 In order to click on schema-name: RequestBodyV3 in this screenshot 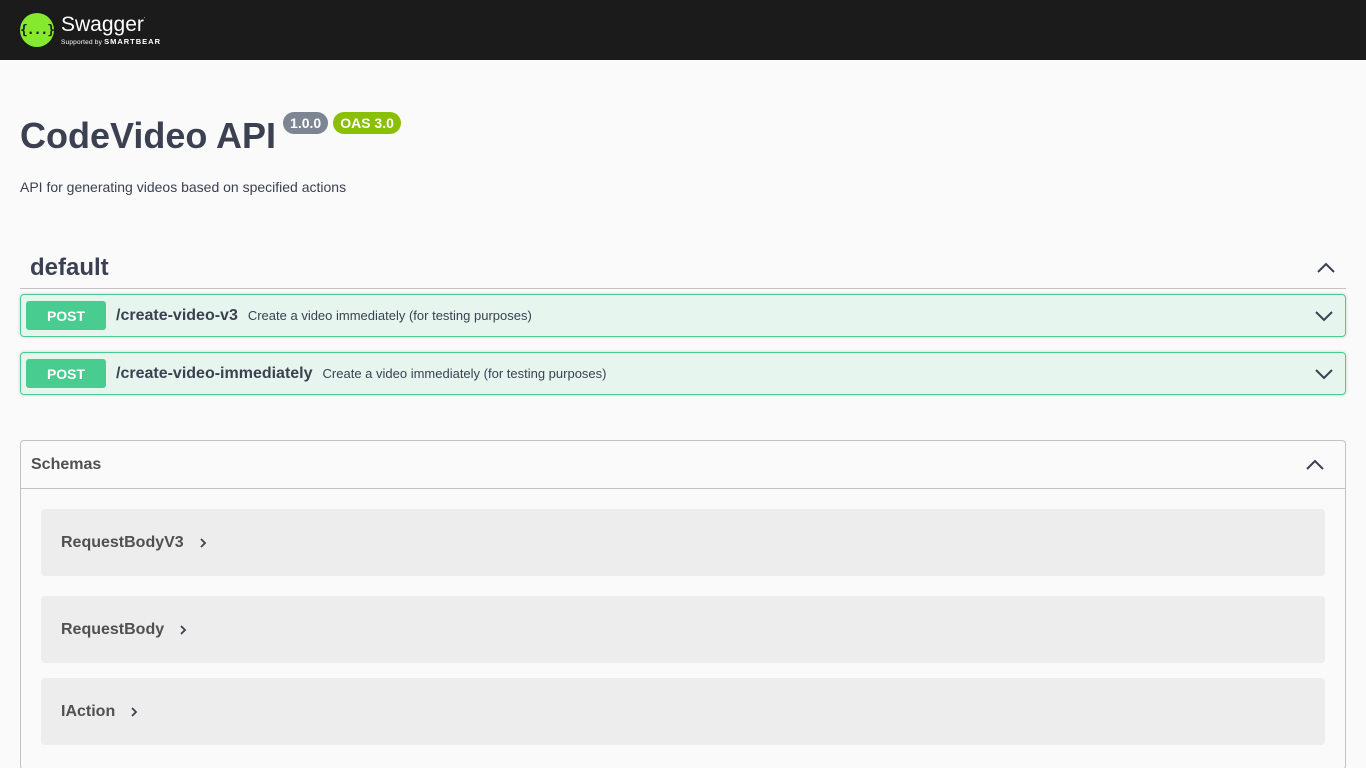, I will do `click(122, 542)`.